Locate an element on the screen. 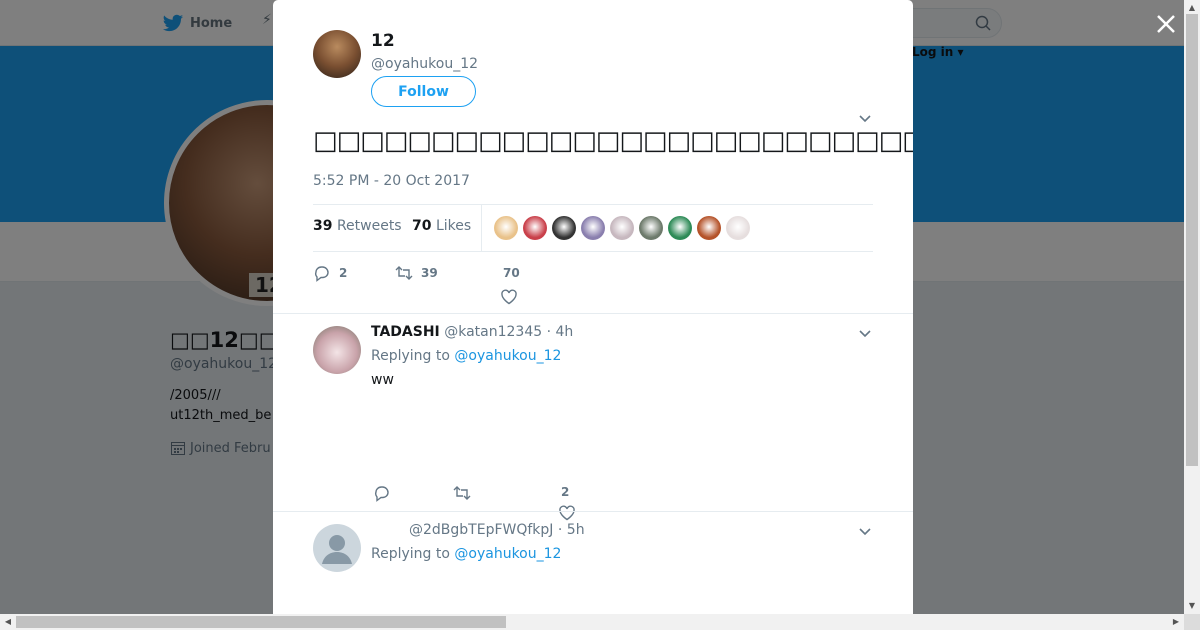 This screenshot has width=1200, height=630. reply-like-count: 2 is located at coordinates (565, 492).